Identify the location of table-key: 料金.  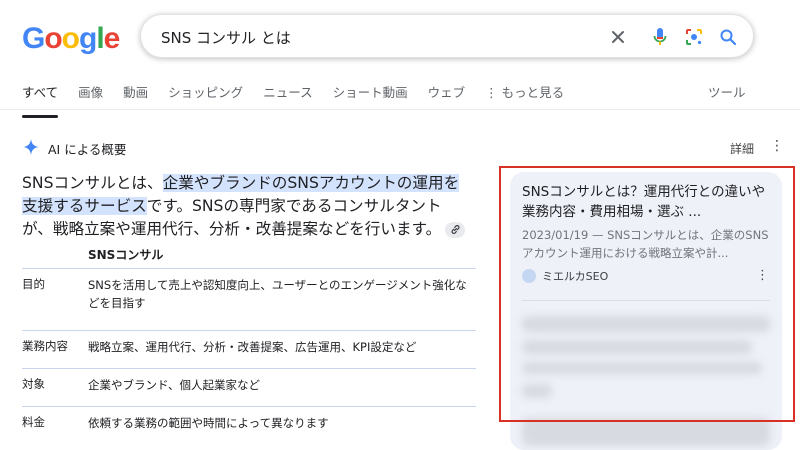
(33, 422).